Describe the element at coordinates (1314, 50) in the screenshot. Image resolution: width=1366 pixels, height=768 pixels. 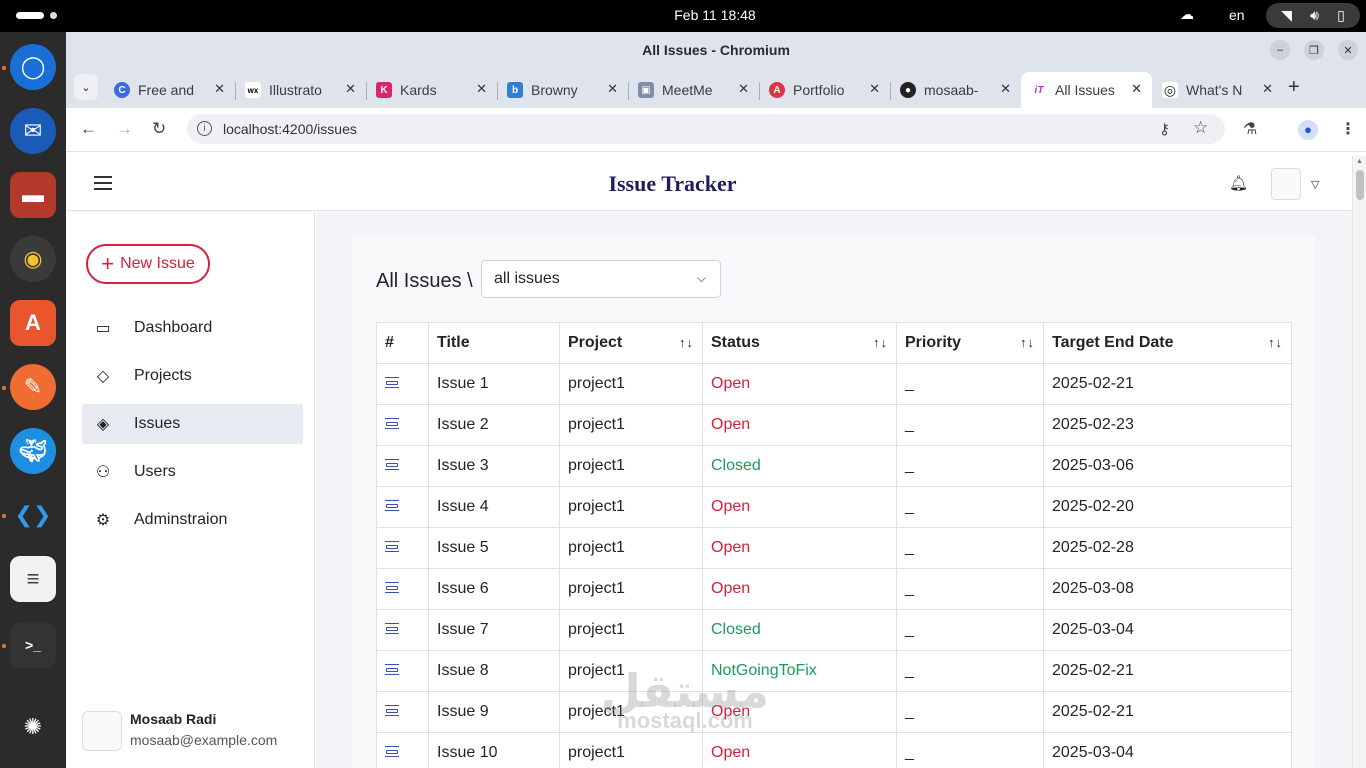
I see `maximize-button: ❐` at that location.